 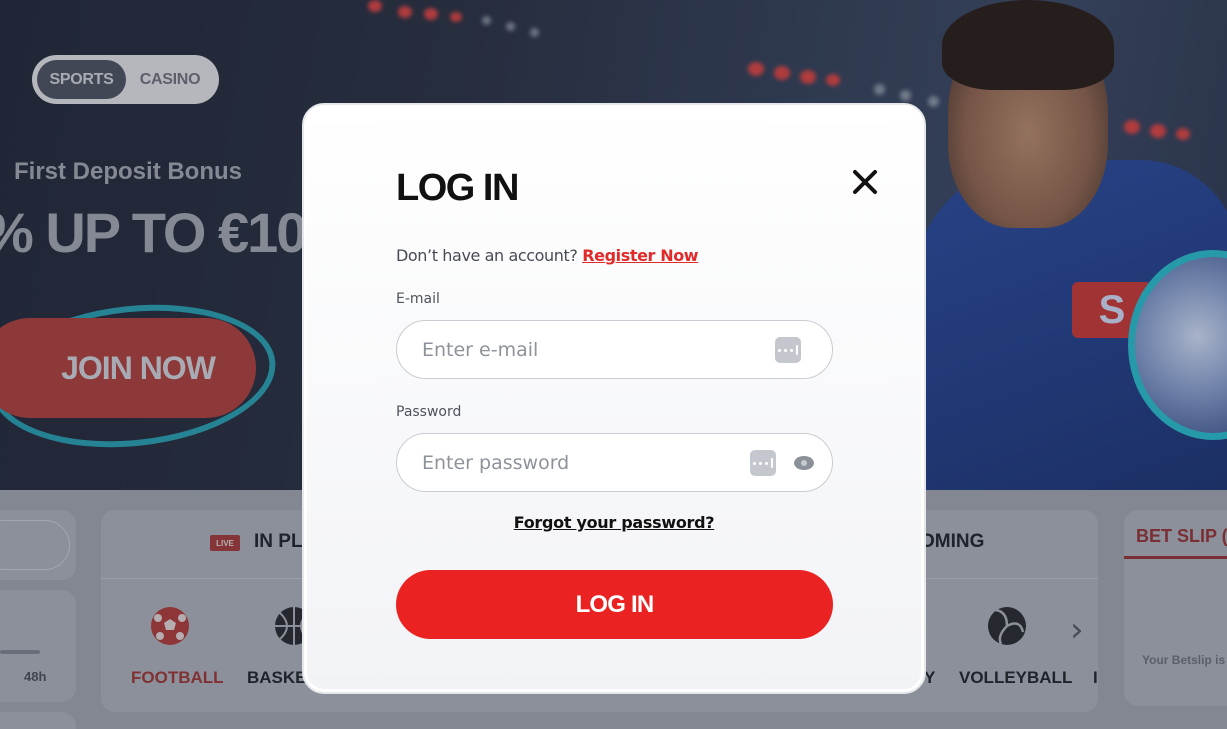 What do you see at coordinates (582, 462) in the screenshot?
I see `password-input` at bounding box center [582, 462].